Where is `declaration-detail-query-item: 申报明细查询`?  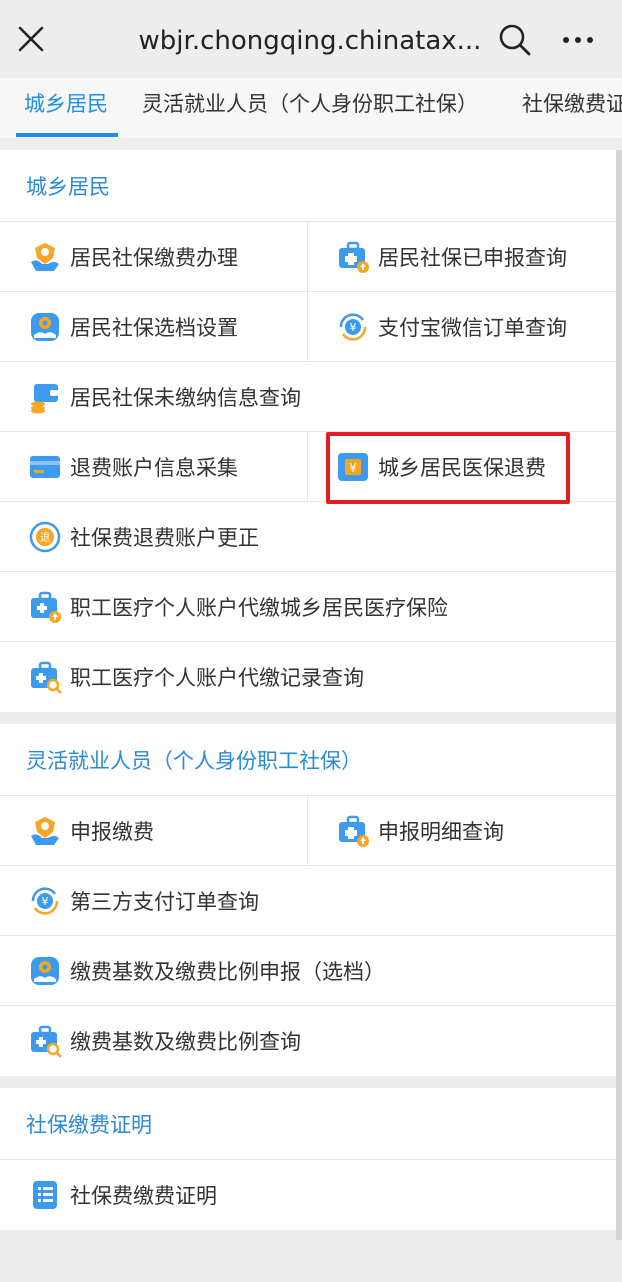
declaration-detail-query-item: 申报明细查询 is located at coordinates (462, 831).